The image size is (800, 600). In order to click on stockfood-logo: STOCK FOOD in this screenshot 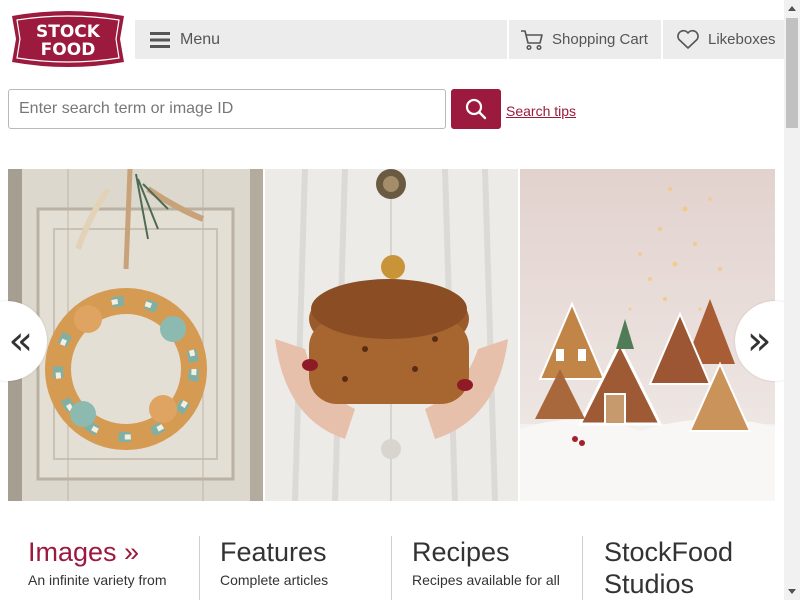, I will do `click(68, 39)`.